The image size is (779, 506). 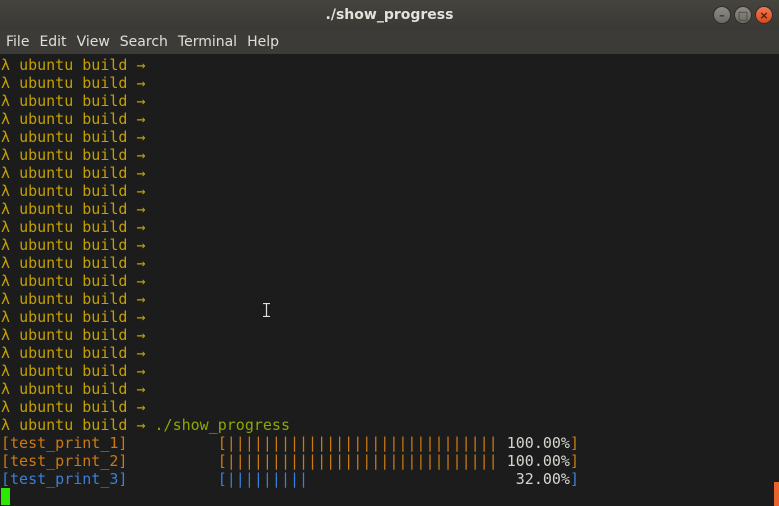 I want to click on progress-line: [test_print_3] [||||||||| 32.00%], so click(x=290, y=479).